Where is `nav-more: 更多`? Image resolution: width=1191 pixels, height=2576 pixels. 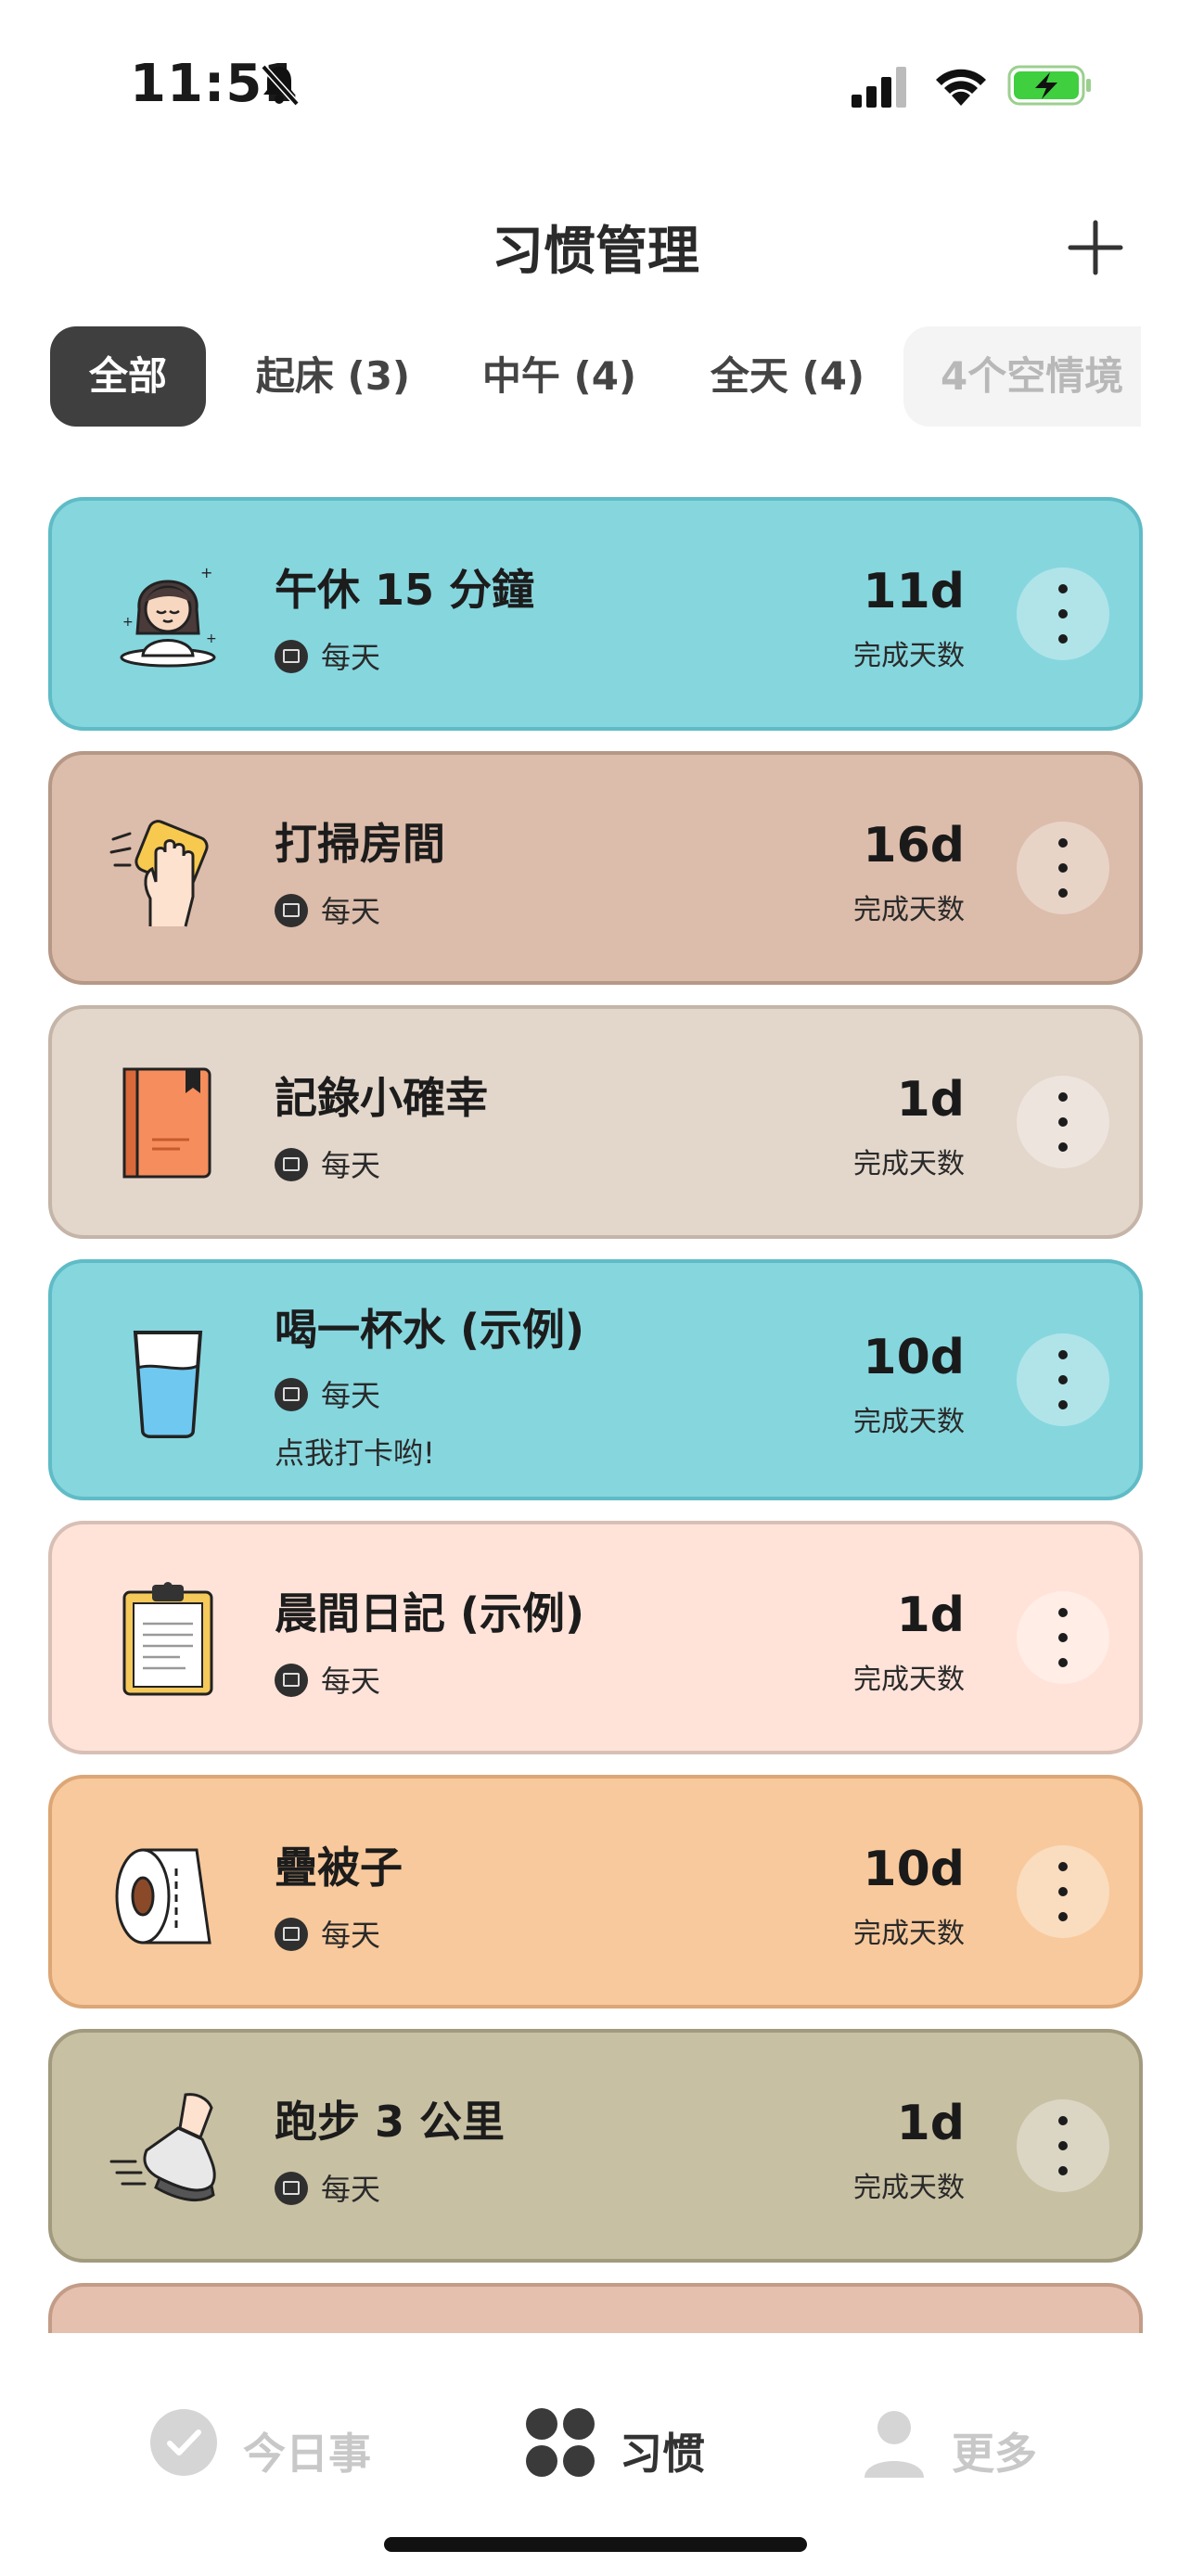
nav-more: 更多 is located at coordinates (961, 2444).